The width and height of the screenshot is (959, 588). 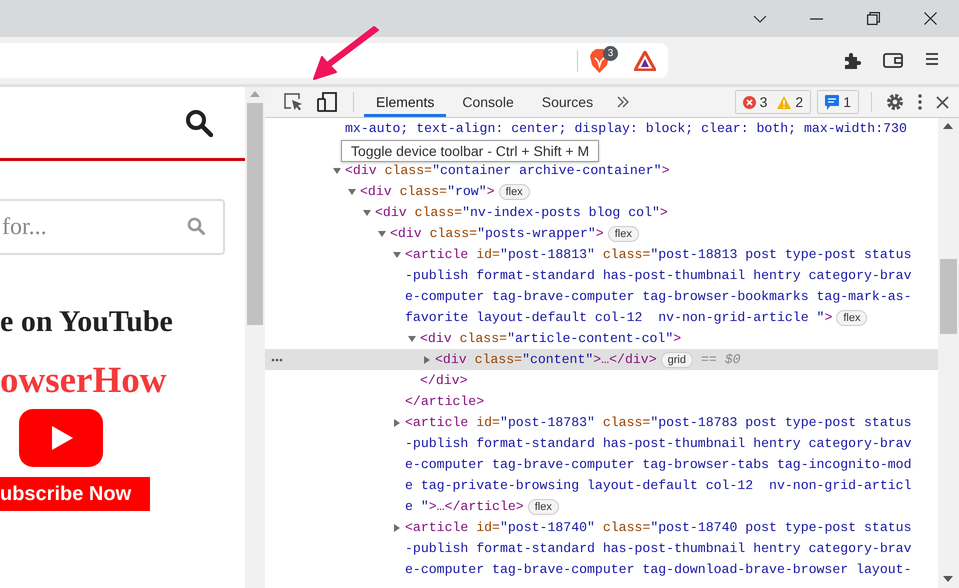 I want to click on code-line: e-computer tag-brave-computer tag-browser-bookmarks tag-mark-as-, so click(x=658, y=296).